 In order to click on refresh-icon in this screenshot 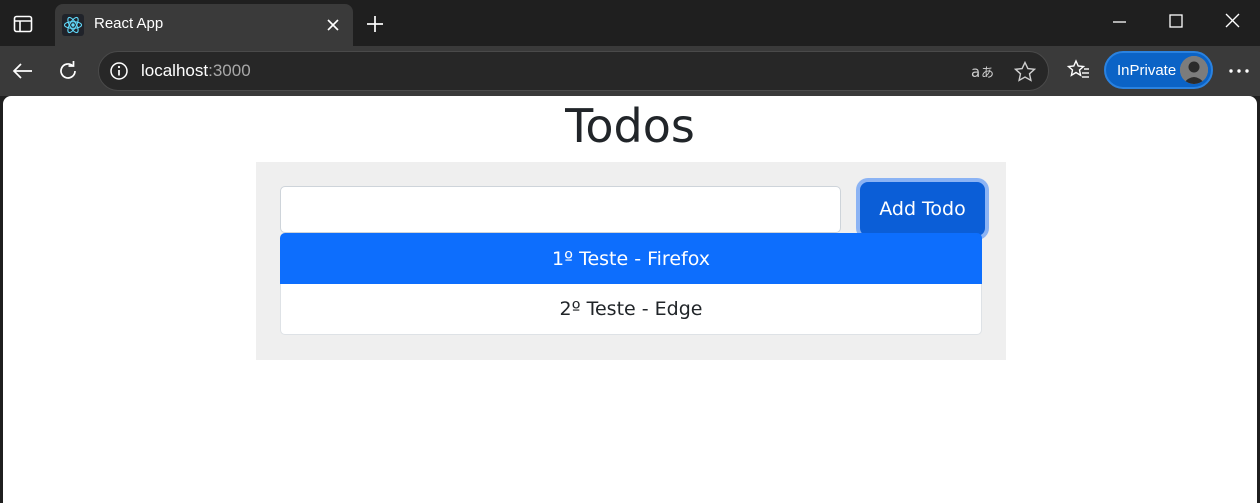, I will do `click(68, 71)`.